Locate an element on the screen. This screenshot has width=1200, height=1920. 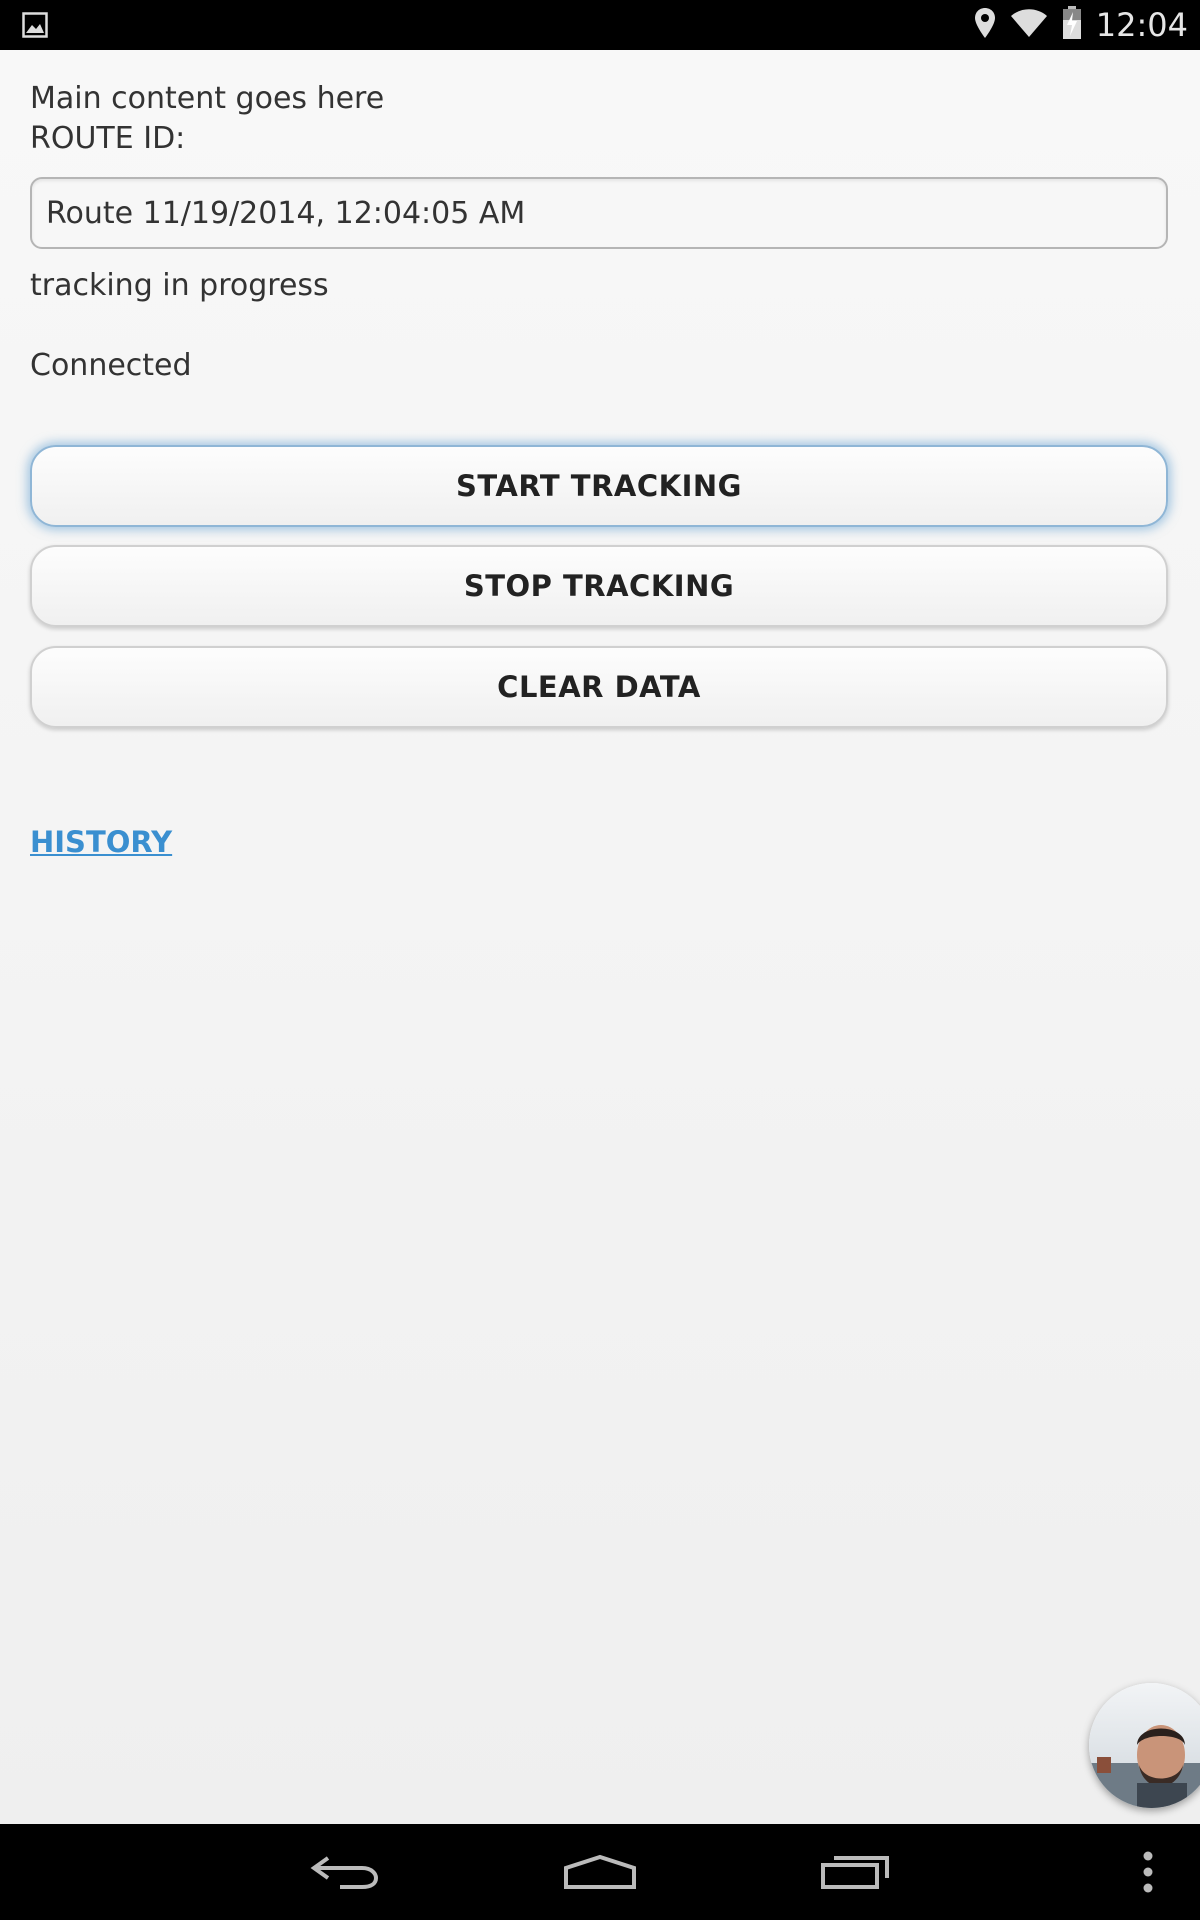
intro-text: Main content goes here is located at coordinates (207, 98).